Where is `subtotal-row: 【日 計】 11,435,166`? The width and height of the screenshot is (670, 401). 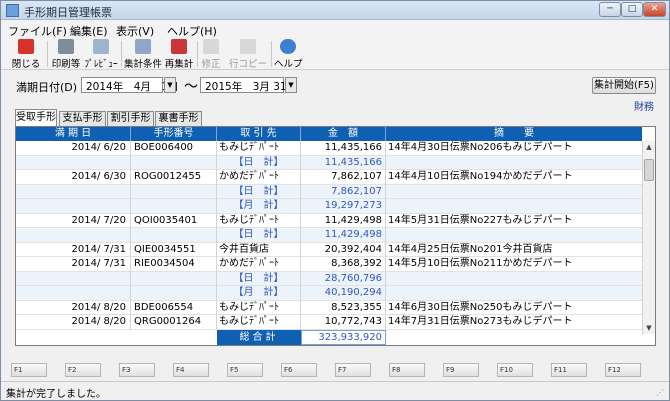
subtotal-row: 【日 計】 11,435,166 is located at coordinates (329, 162).